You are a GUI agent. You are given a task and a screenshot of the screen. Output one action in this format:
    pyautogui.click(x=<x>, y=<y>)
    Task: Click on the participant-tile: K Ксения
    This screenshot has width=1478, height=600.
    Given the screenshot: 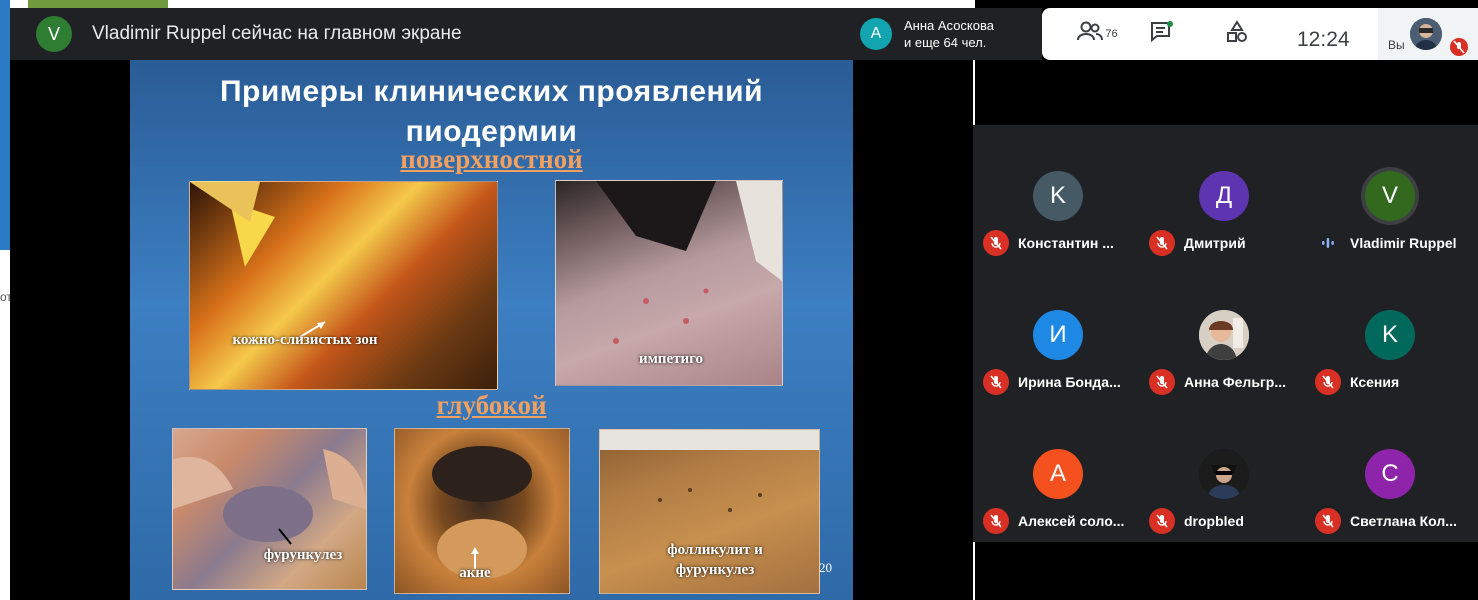 What is the action you would take?
    pyautogui.click(x=1391, y=330)
    